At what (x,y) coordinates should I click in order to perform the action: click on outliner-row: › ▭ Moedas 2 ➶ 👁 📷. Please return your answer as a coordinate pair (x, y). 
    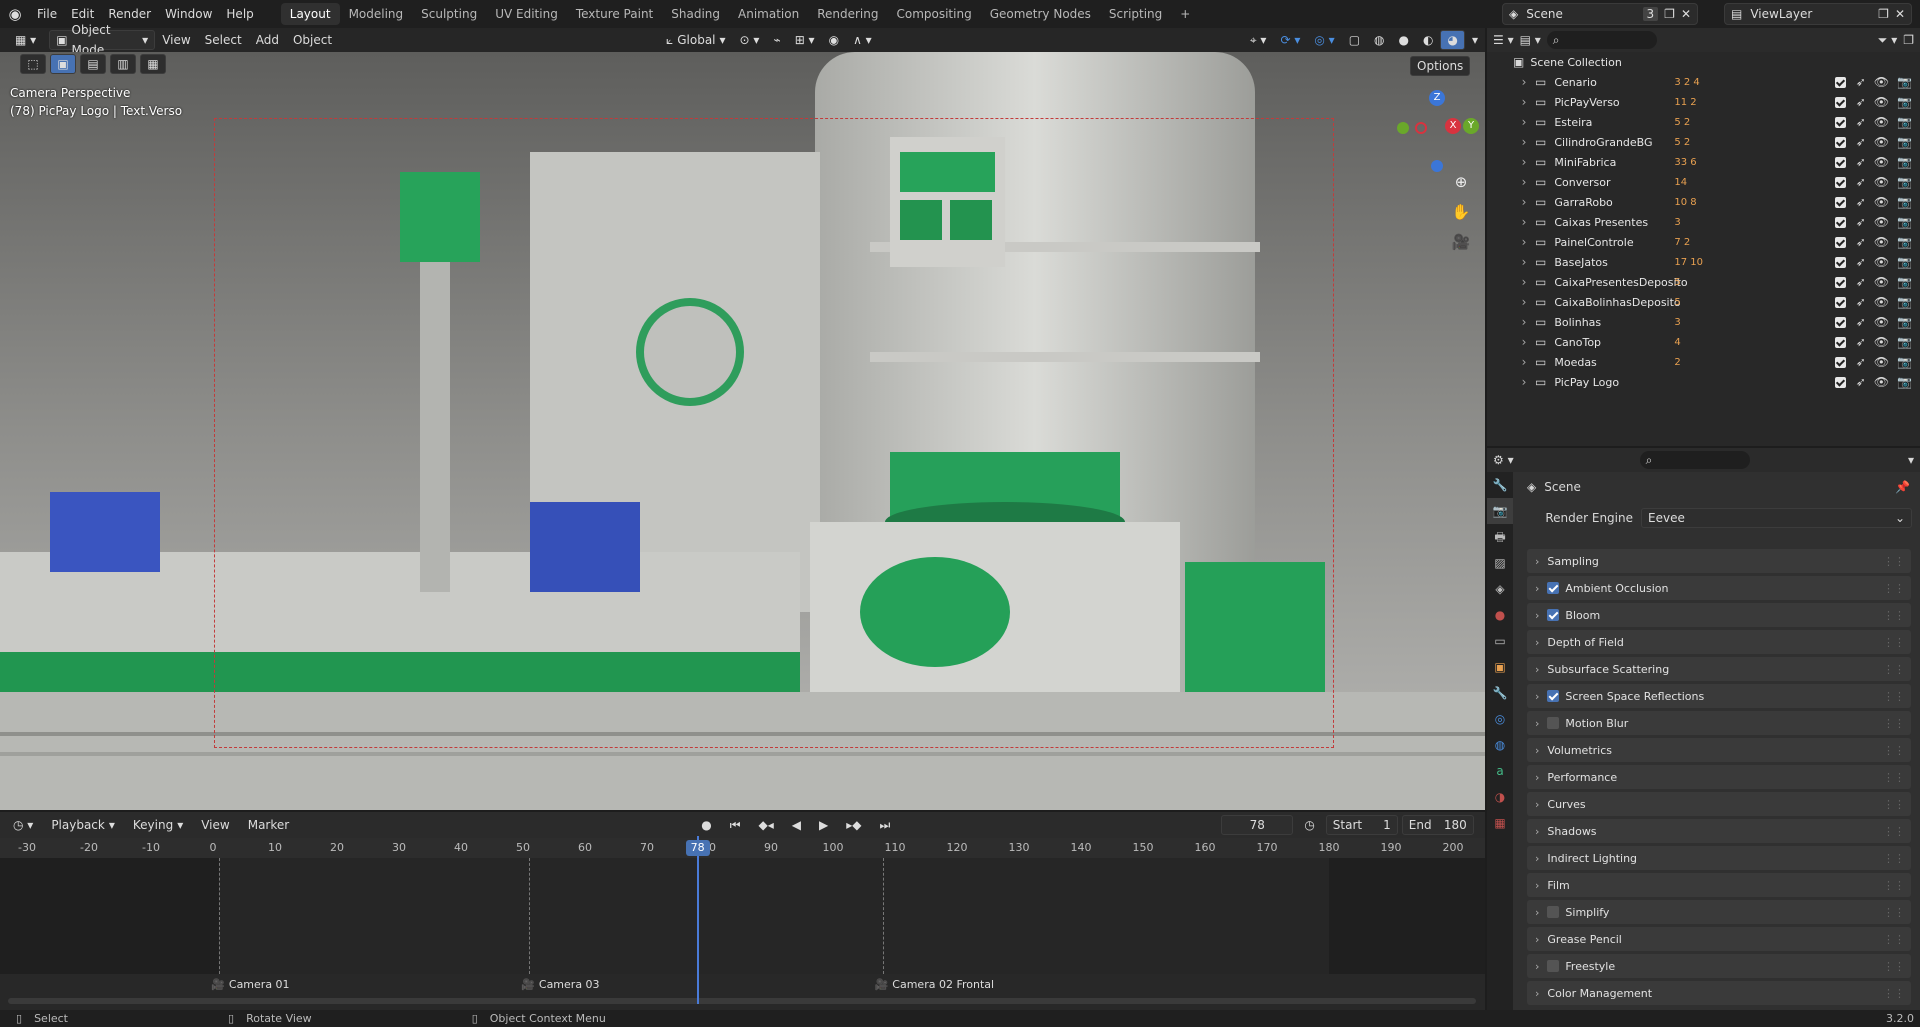
    Looking at the image, I should click on (1703, 362).